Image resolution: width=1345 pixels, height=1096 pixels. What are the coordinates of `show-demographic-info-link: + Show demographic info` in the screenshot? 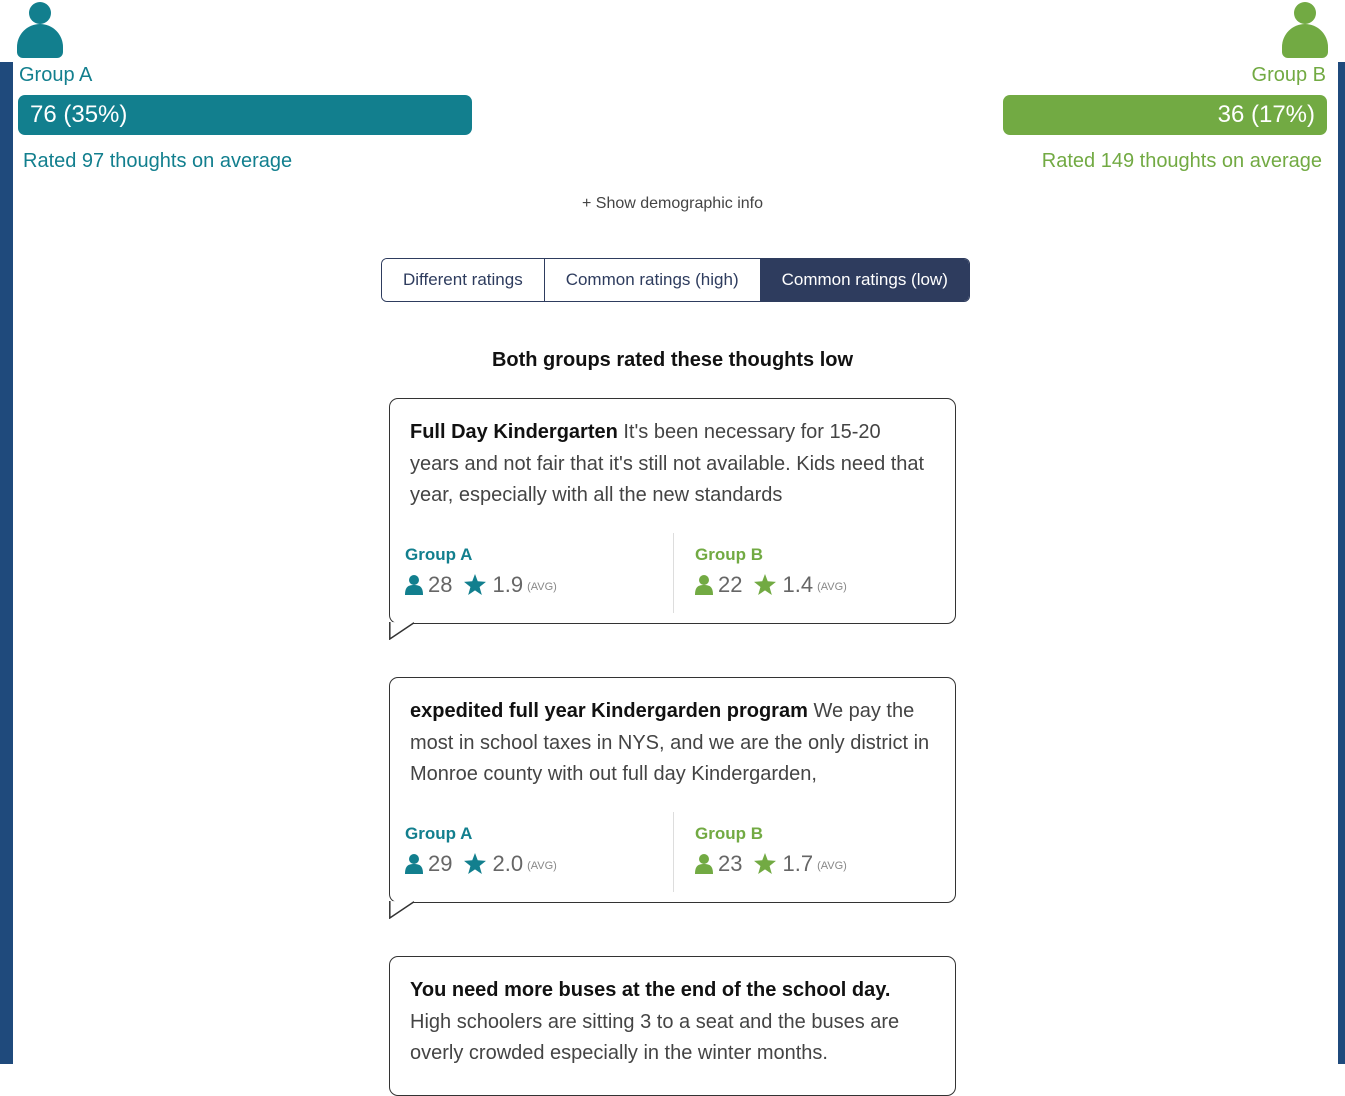 It's located at (672, 204).